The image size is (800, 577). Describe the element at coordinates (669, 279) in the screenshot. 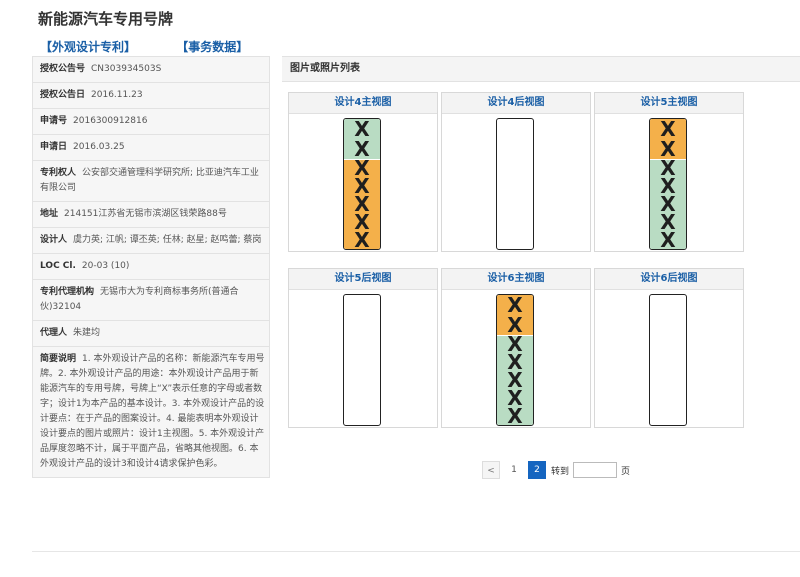

I see `image-caption: 设计6后视图` at that location.